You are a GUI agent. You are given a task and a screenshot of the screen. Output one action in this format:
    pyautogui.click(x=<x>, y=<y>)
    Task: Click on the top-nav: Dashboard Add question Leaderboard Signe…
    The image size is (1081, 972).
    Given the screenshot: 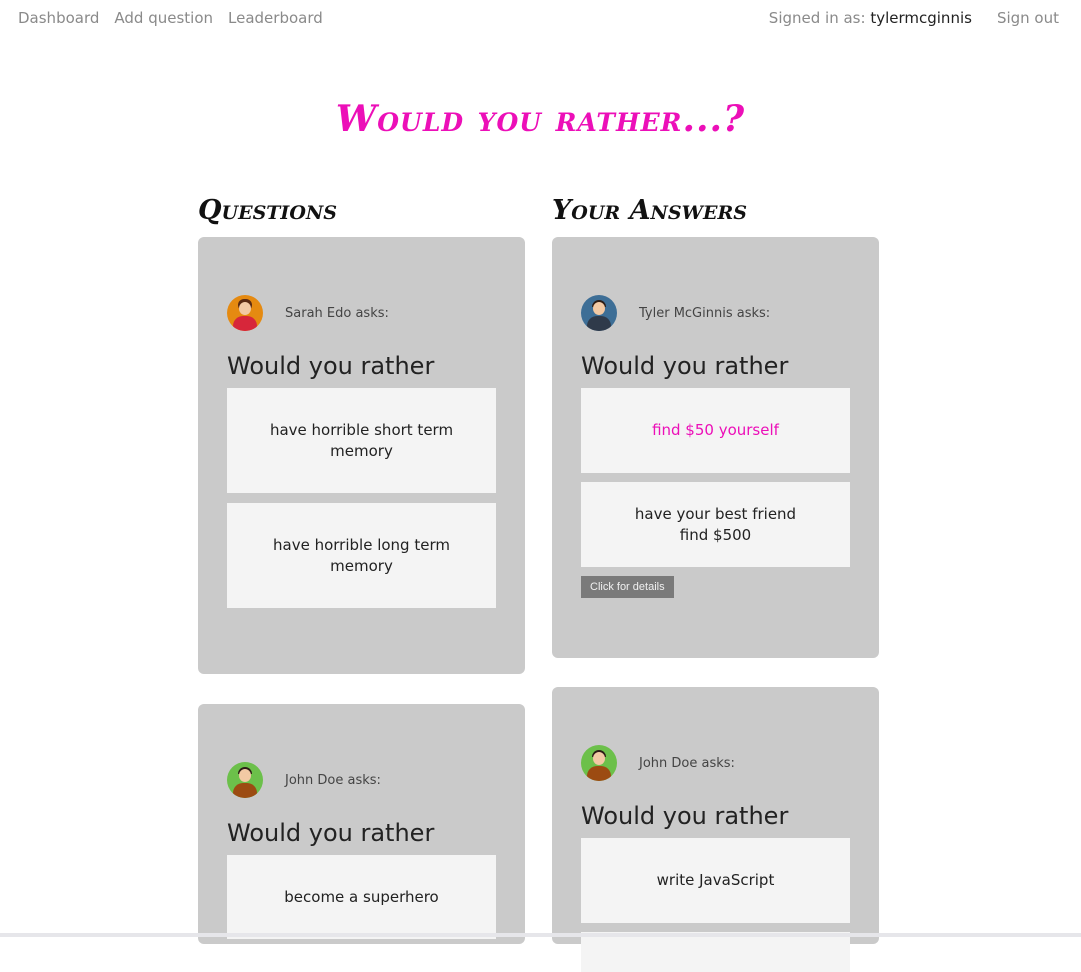 What is the action you would take?
    pyautogui.click(x=540, y=19)
    